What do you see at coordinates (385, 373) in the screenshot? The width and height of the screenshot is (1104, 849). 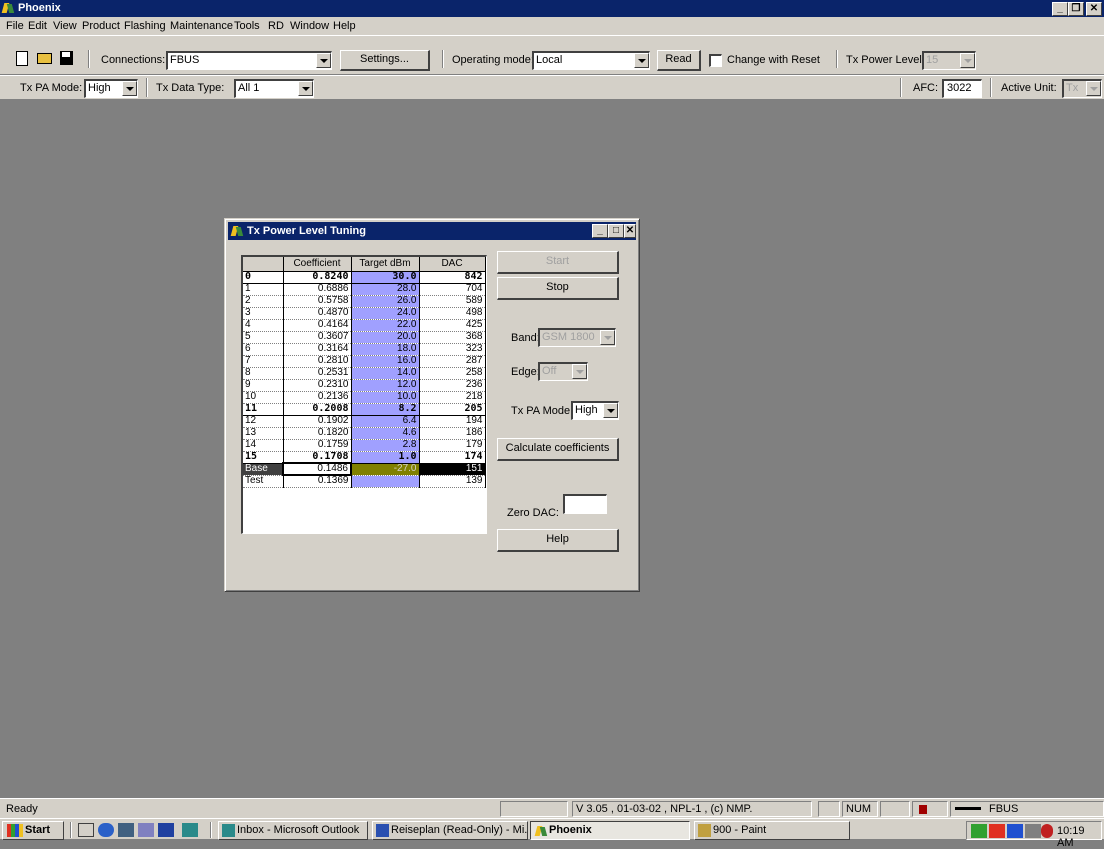 I see `target-dbm-cell: 14.0` at bounding box center [385, 373].